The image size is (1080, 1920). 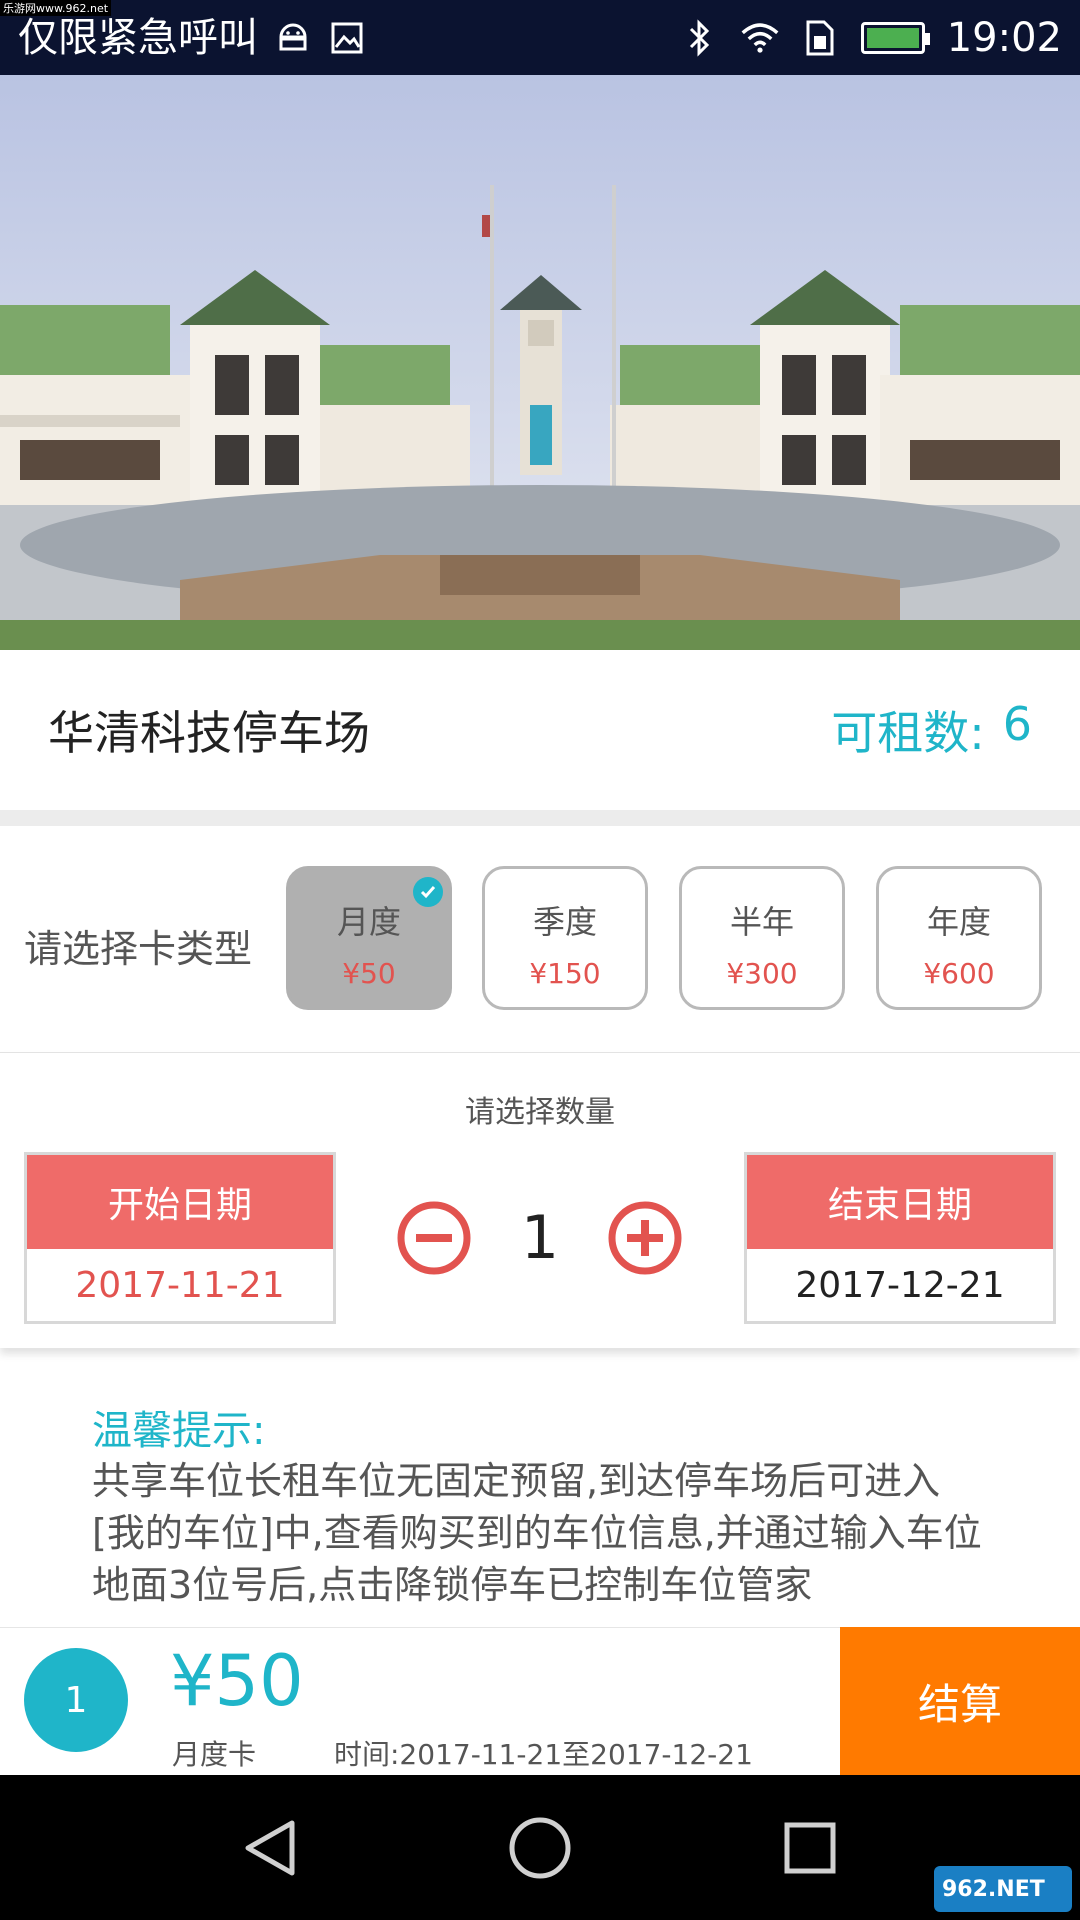 What do you see at coordinates (895, 37) in the screenshot?
I see `battery-icon` at bounding box center [895, 37].